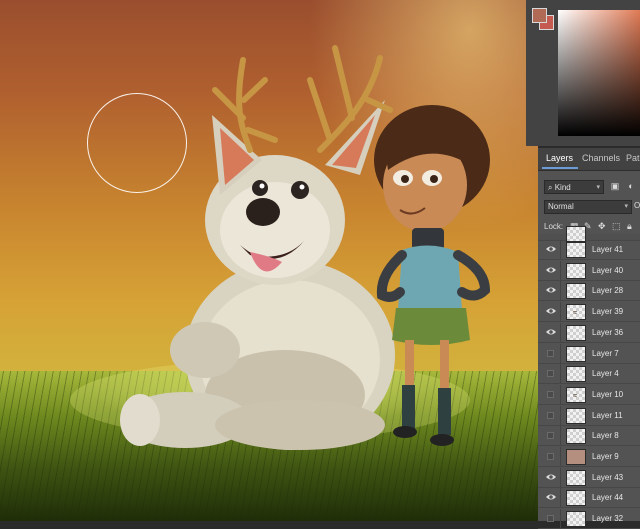 This screenshot has height=529, width=640. I want to click on tab-layers: Layers, so click(559, 158).